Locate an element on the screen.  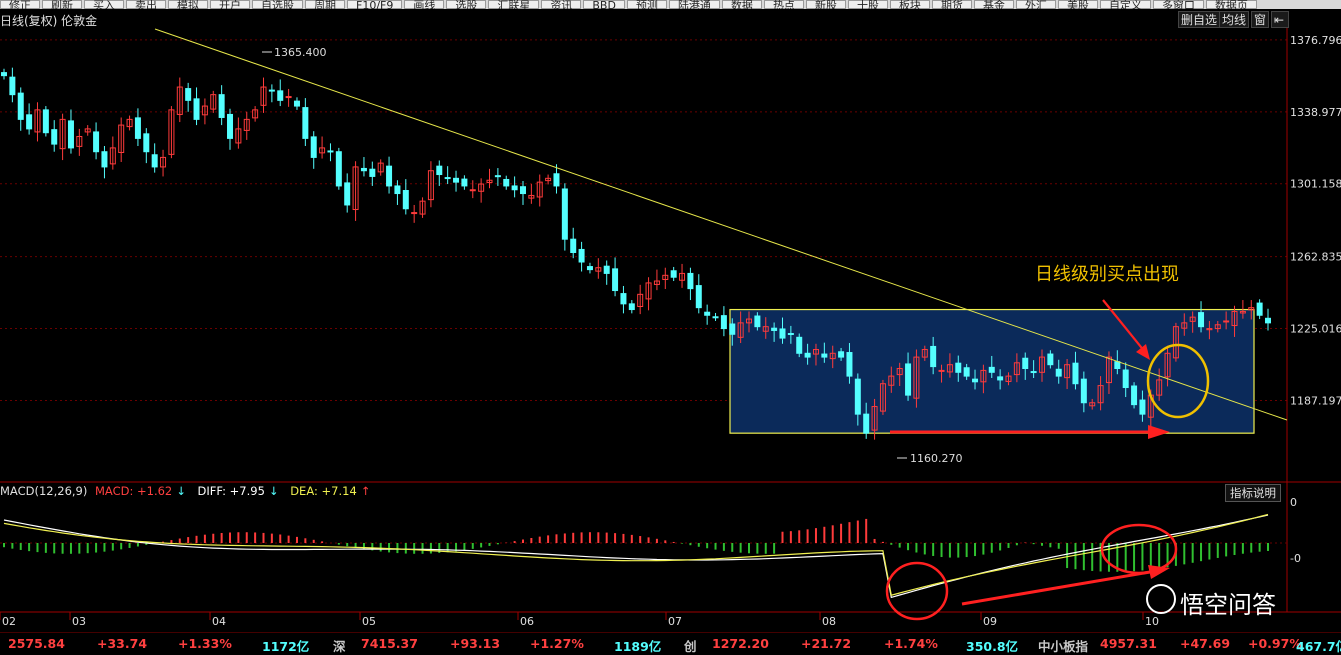
sh-change: +33.74 is located at coordinates (122, 643).